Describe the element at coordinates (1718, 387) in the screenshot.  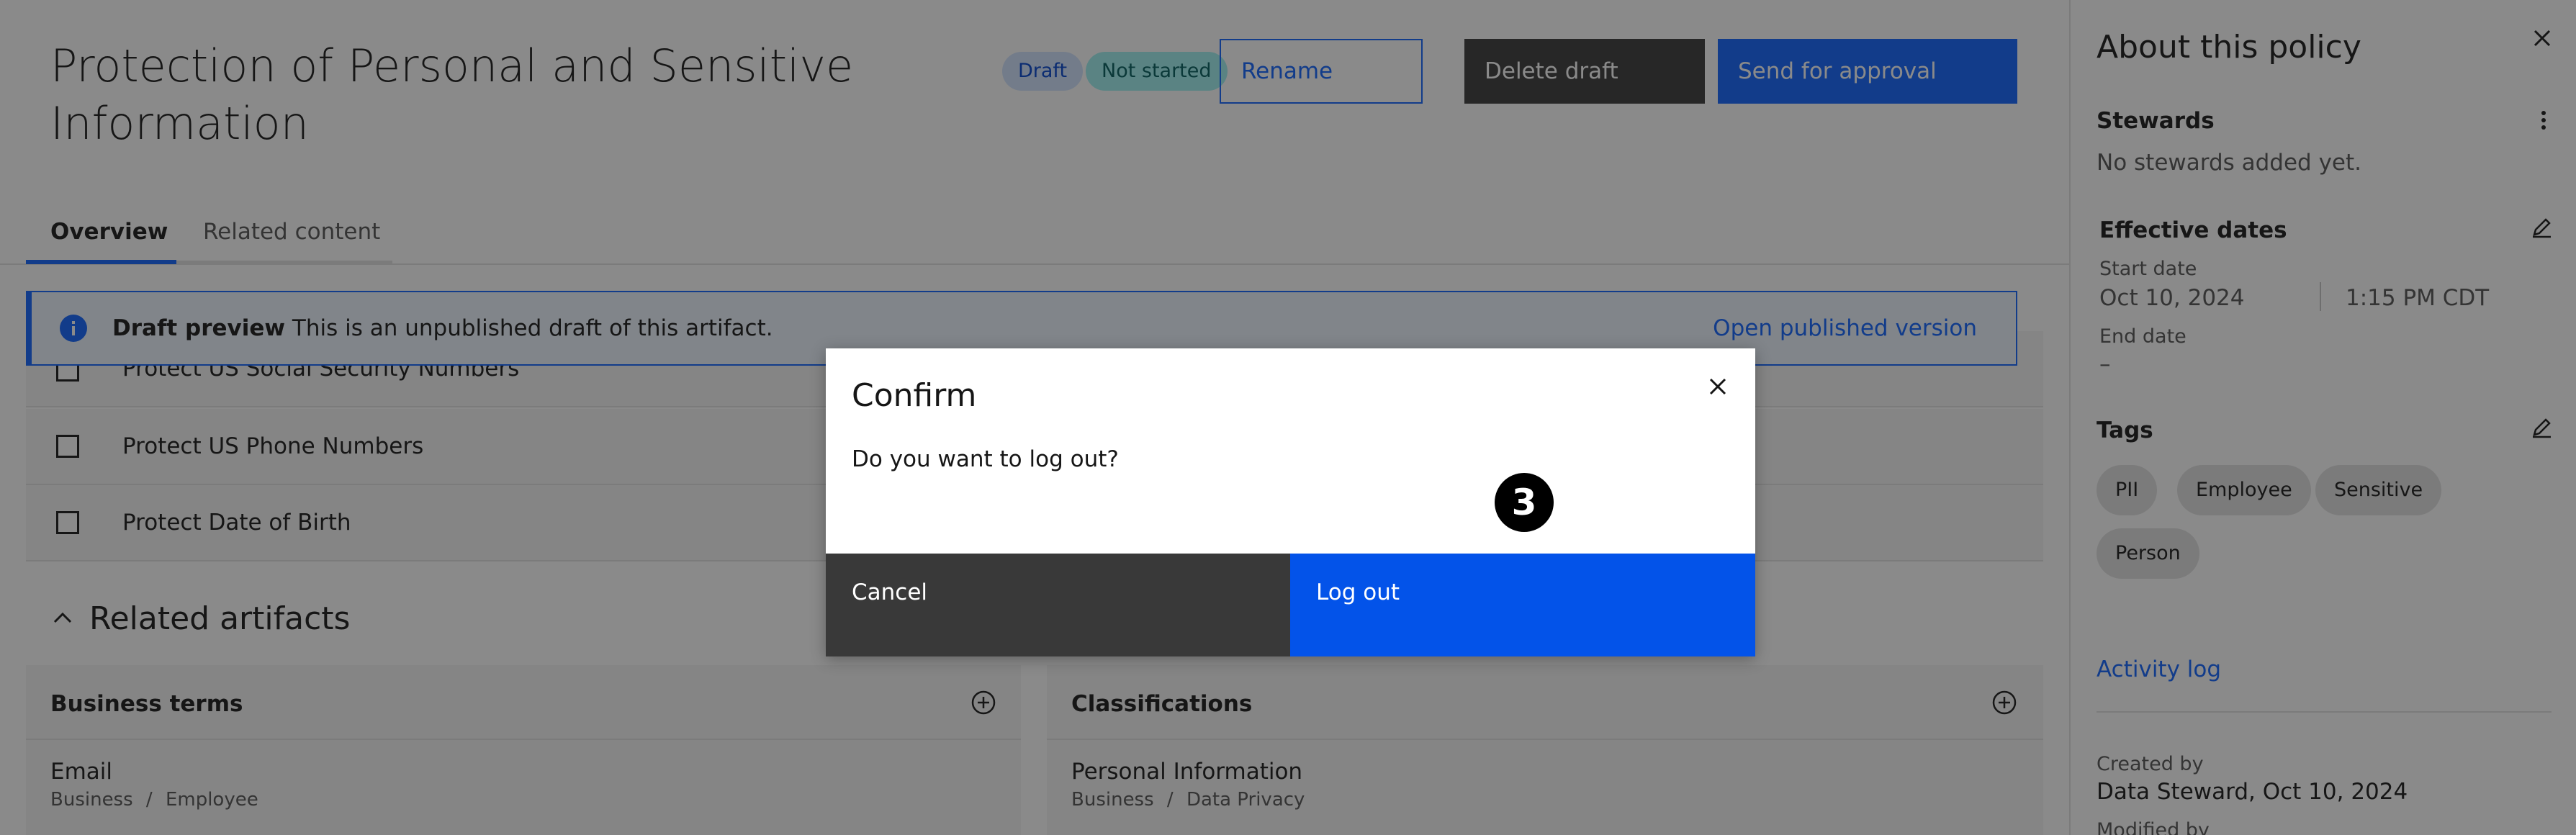
I see `close-icon` at that location.